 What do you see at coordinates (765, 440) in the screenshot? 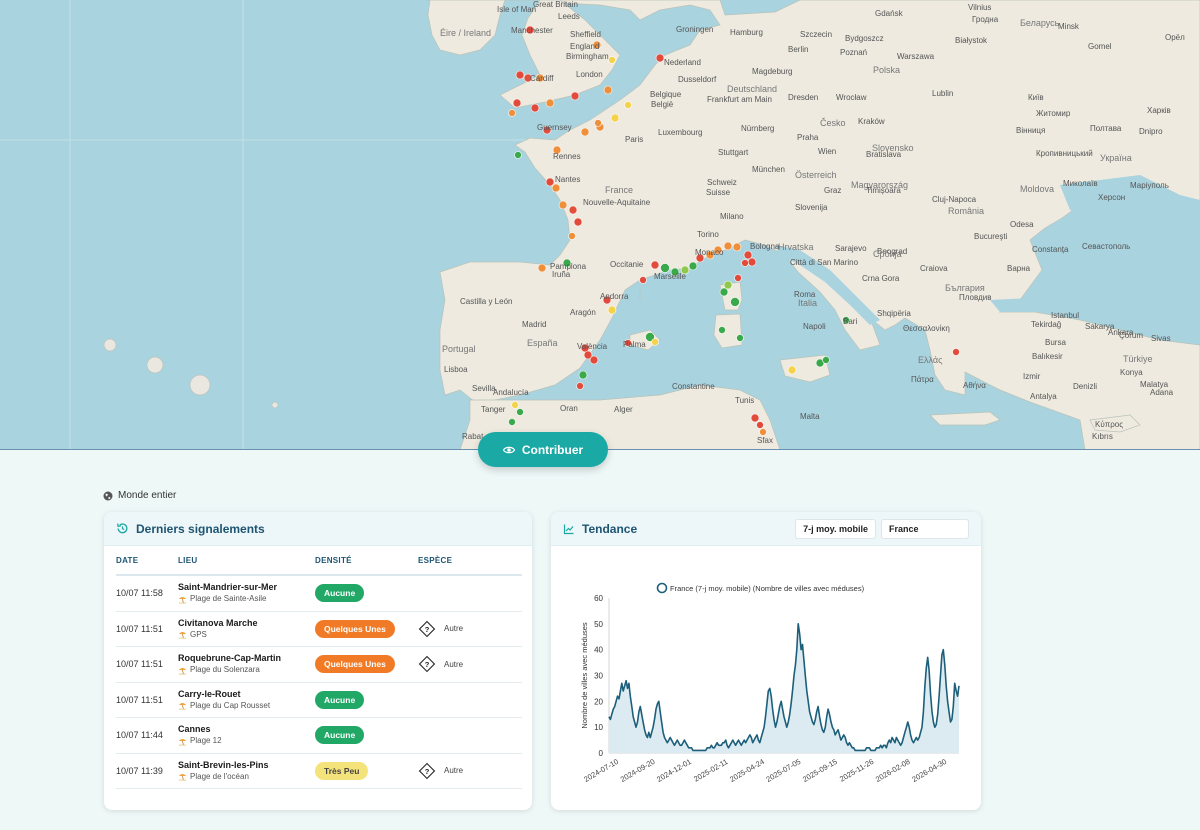
I see `map-place-label: Sfax` at bounding box center [765, 440].